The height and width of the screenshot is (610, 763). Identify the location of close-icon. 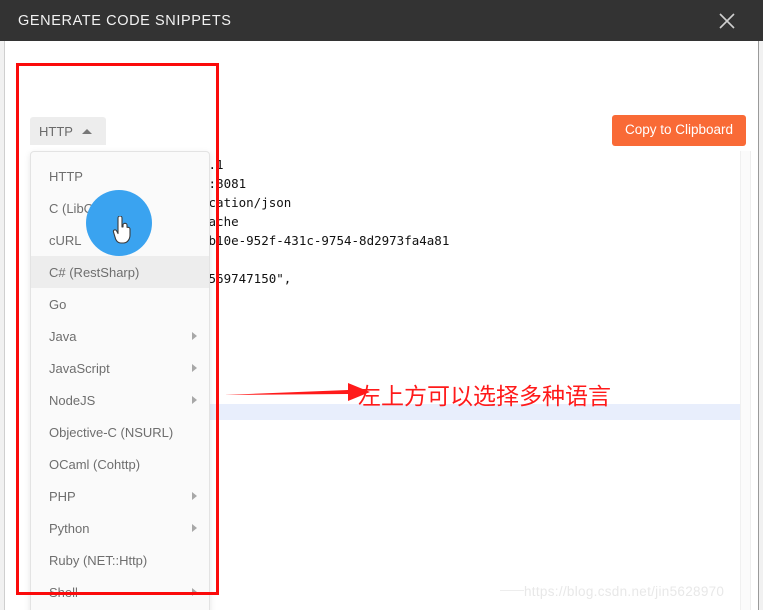
(727, 21).